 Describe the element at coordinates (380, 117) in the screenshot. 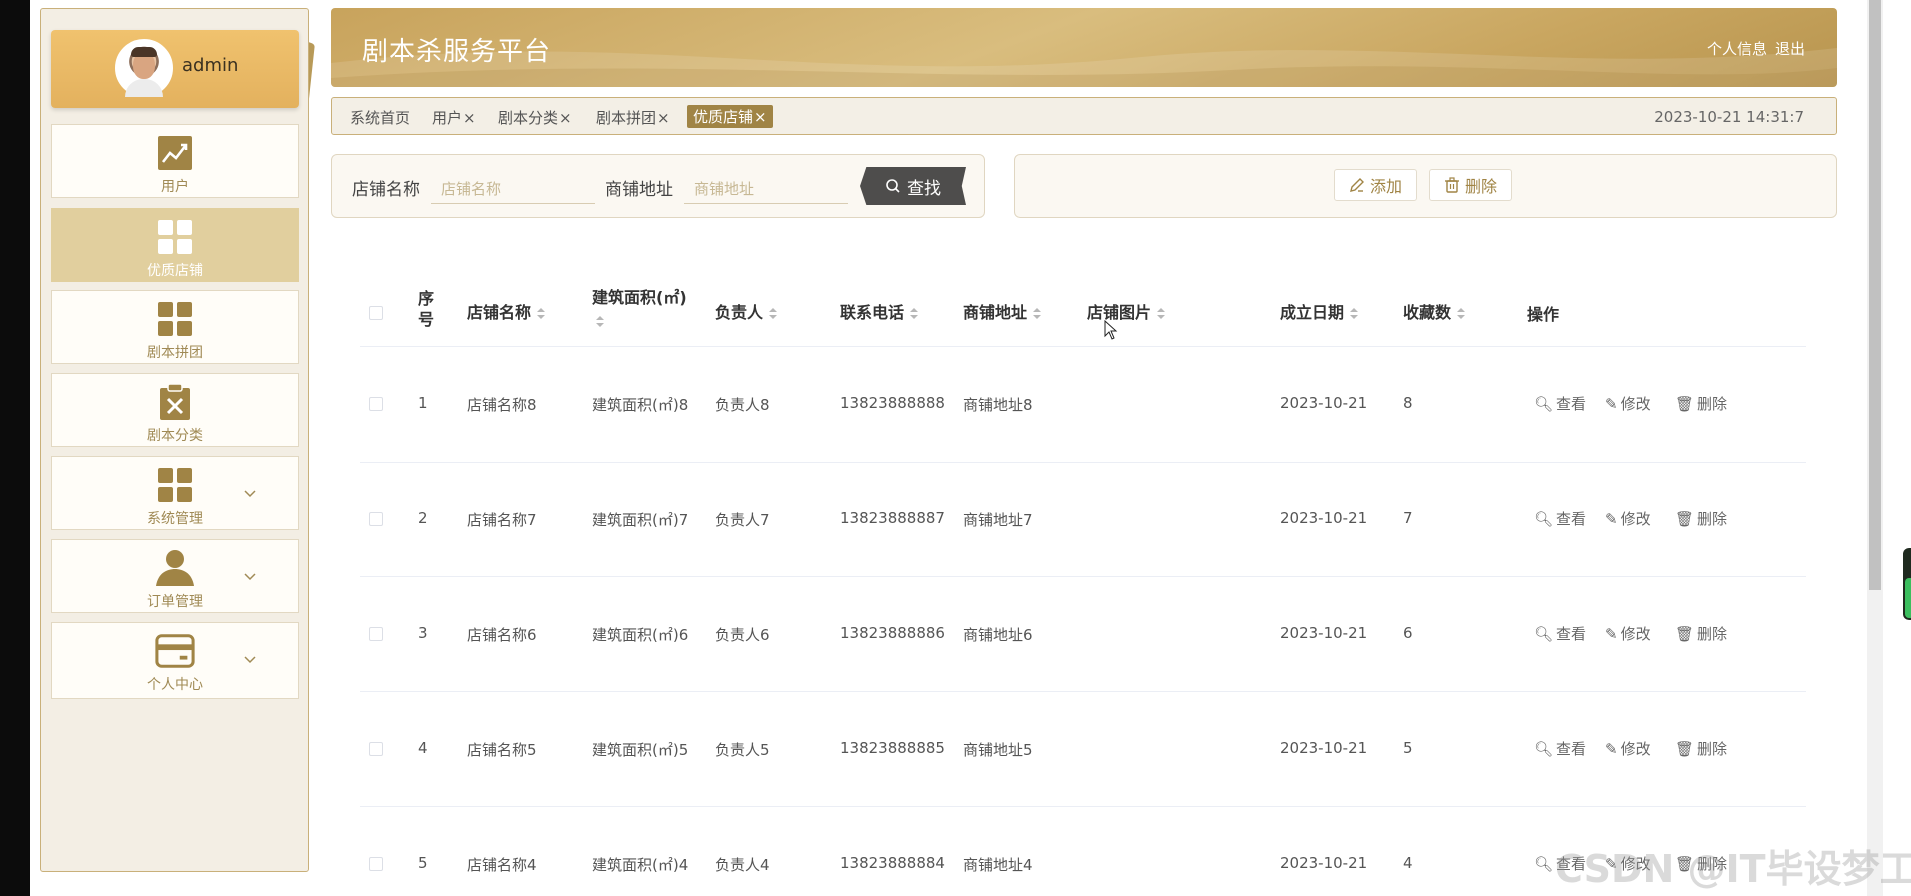

I see `tab-home: 系统首页` at that location.